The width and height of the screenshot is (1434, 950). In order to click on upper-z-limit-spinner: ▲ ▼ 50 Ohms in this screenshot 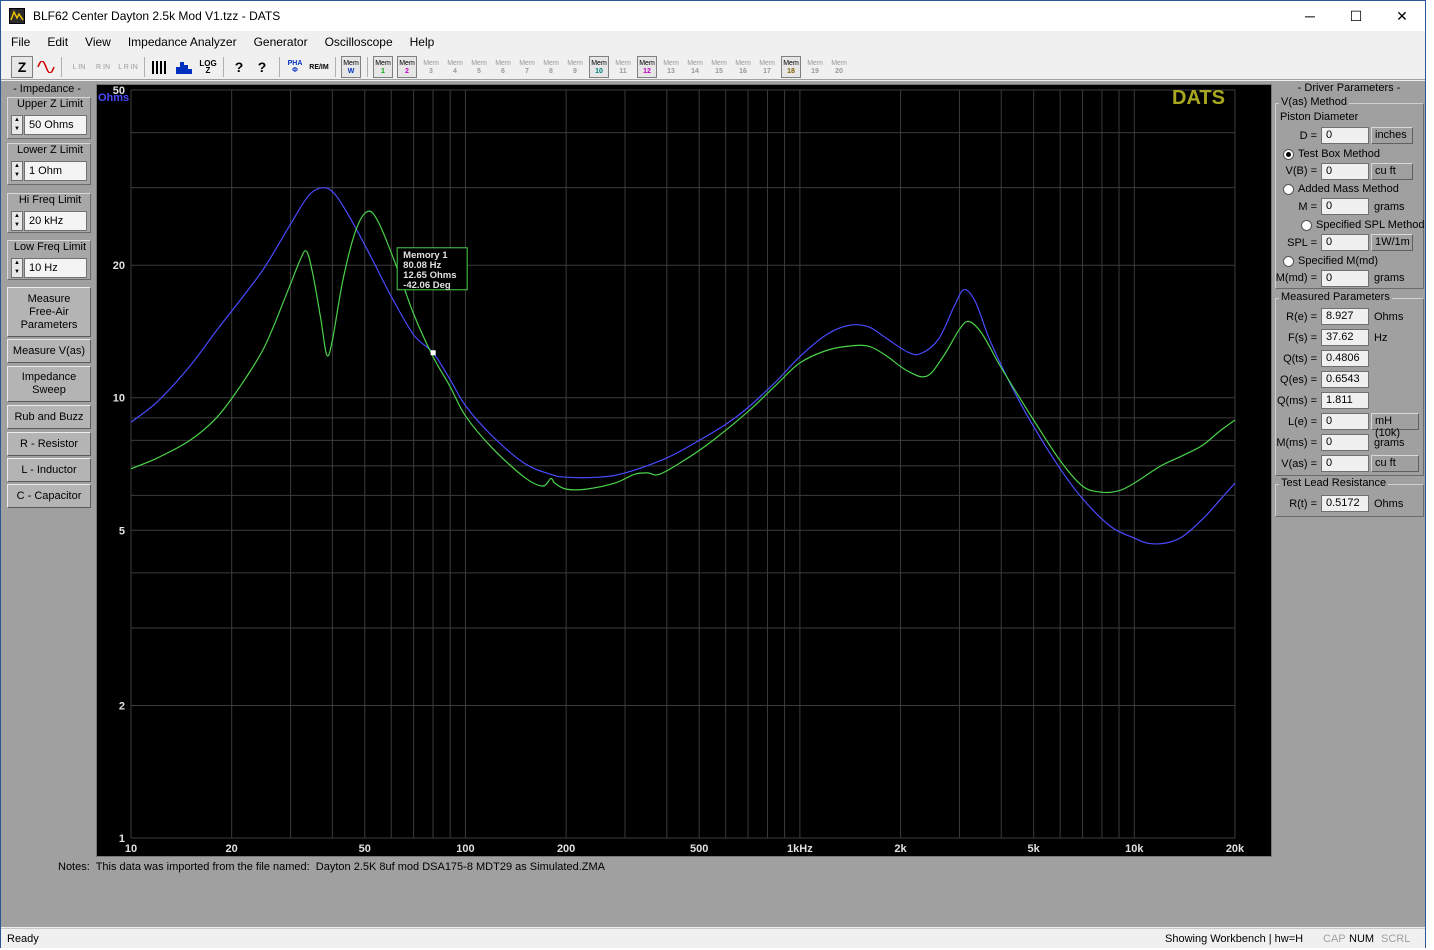, I will do `click(49, 125)`.